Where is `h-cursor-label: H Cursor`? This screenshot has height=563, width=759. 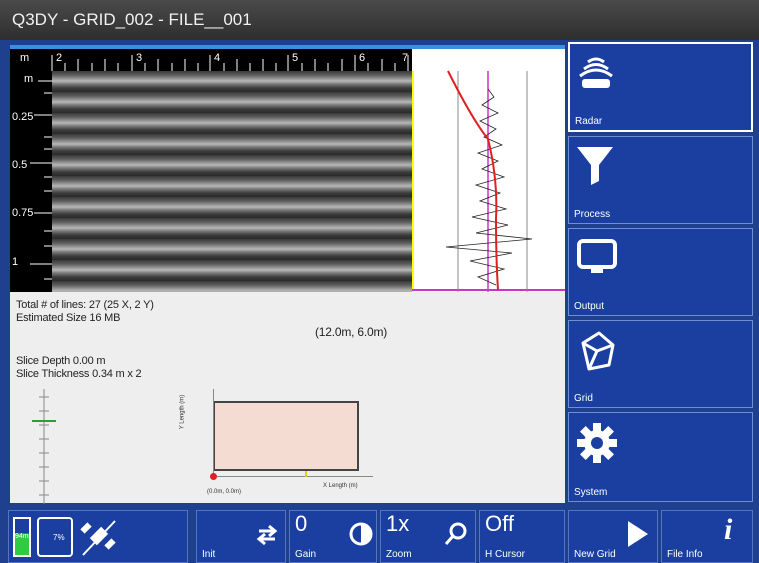 h-cursor-label: H Cursor is located at coordinates (505, 554).